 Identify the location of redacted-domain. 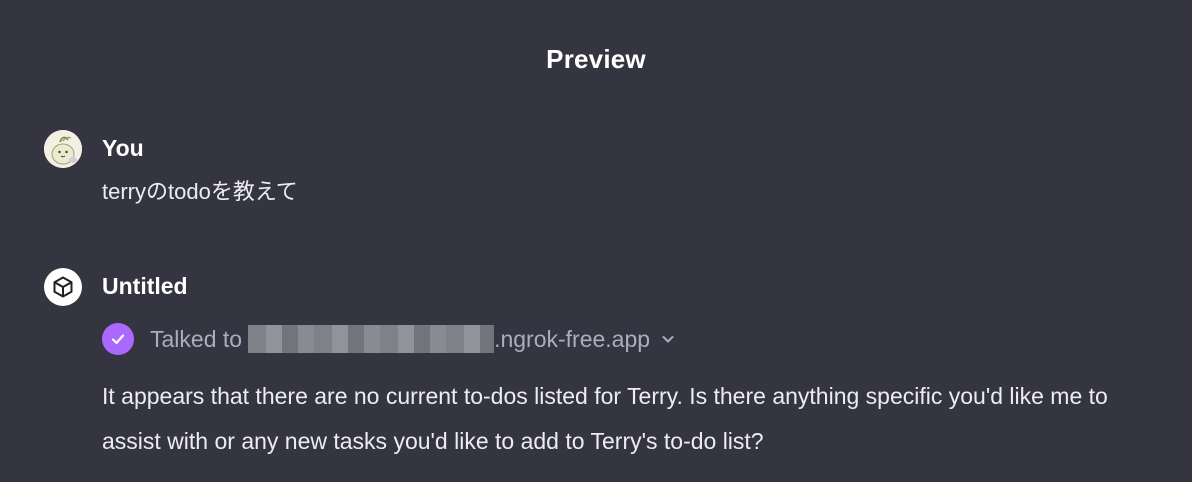
(371, 339).